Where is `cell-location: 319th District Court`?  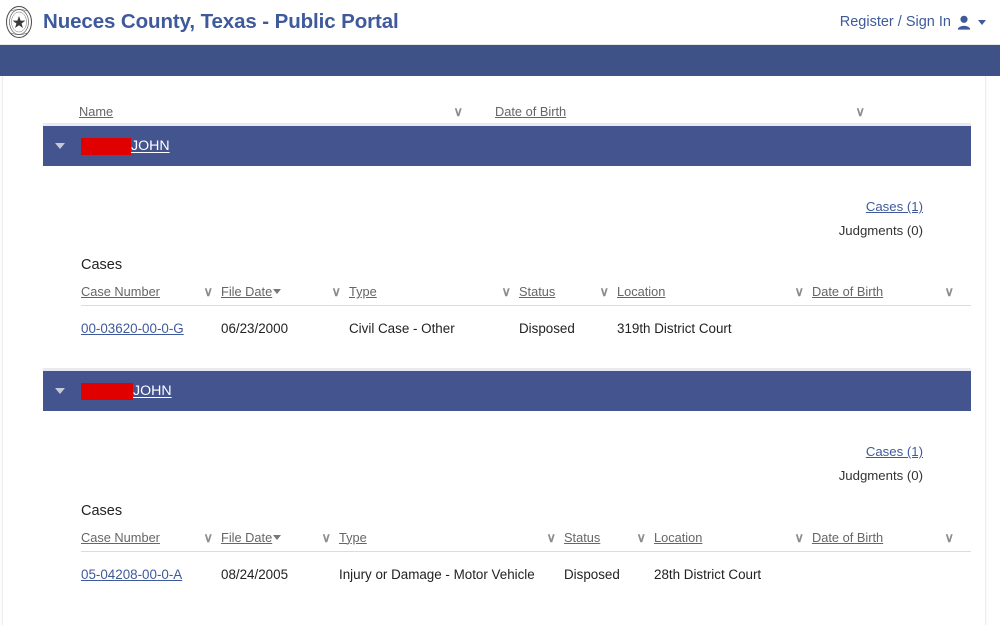
cell-location: 319th District Court is located at coordinates (674, 329).